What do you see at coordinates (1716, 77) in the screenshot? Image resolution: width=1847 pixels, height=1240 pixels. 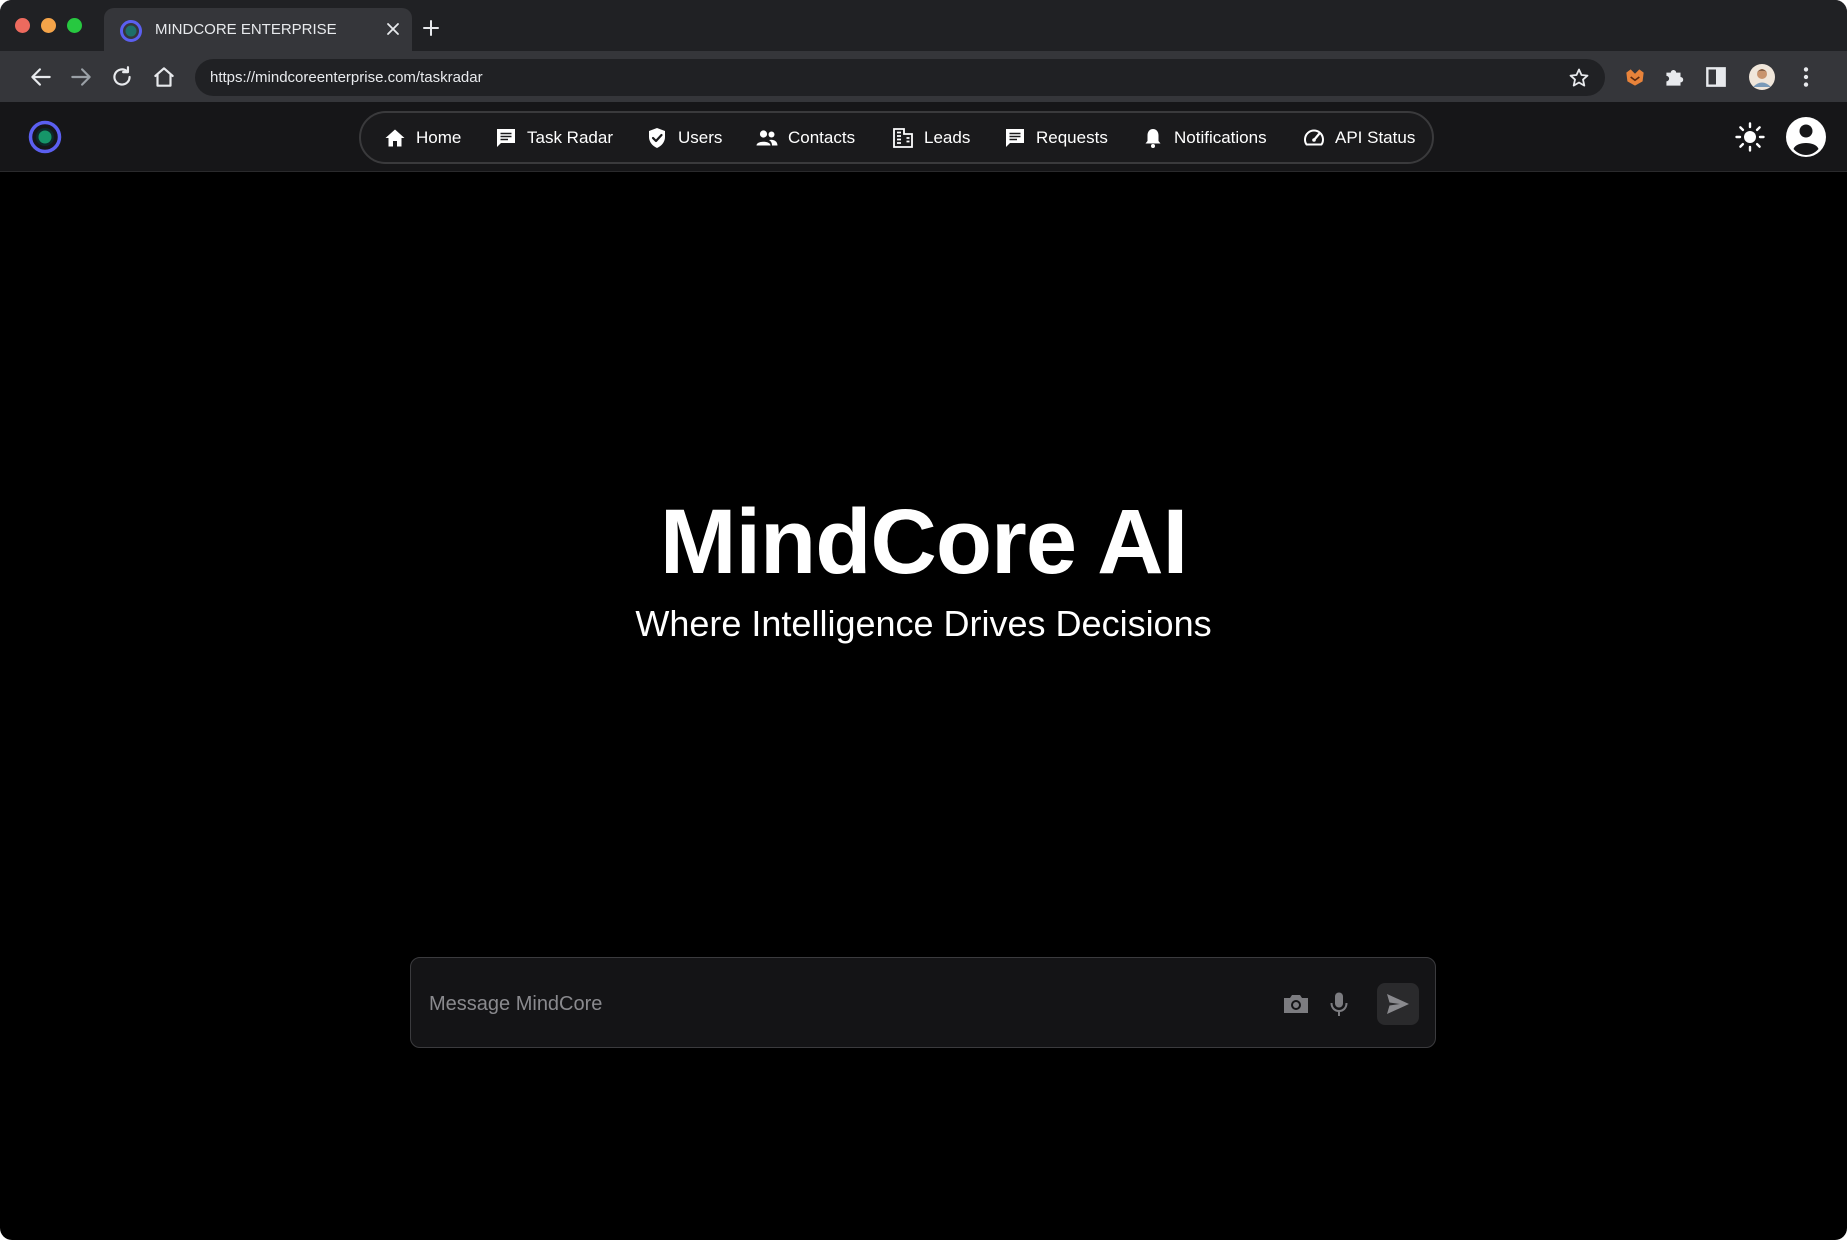 I see `side-panel-icon` at bounding box center [1716, 77].